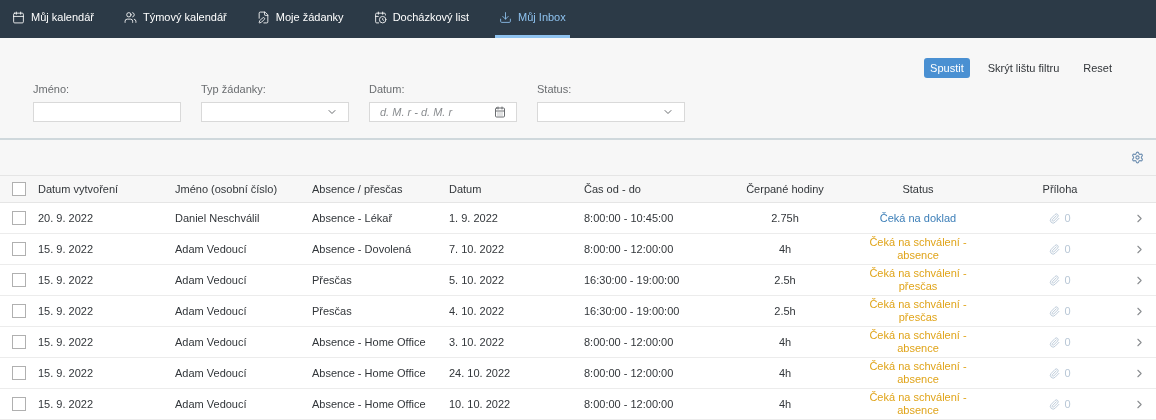  I want to click on text-button: Skrýt lištu filtru, so click(1023, 68).